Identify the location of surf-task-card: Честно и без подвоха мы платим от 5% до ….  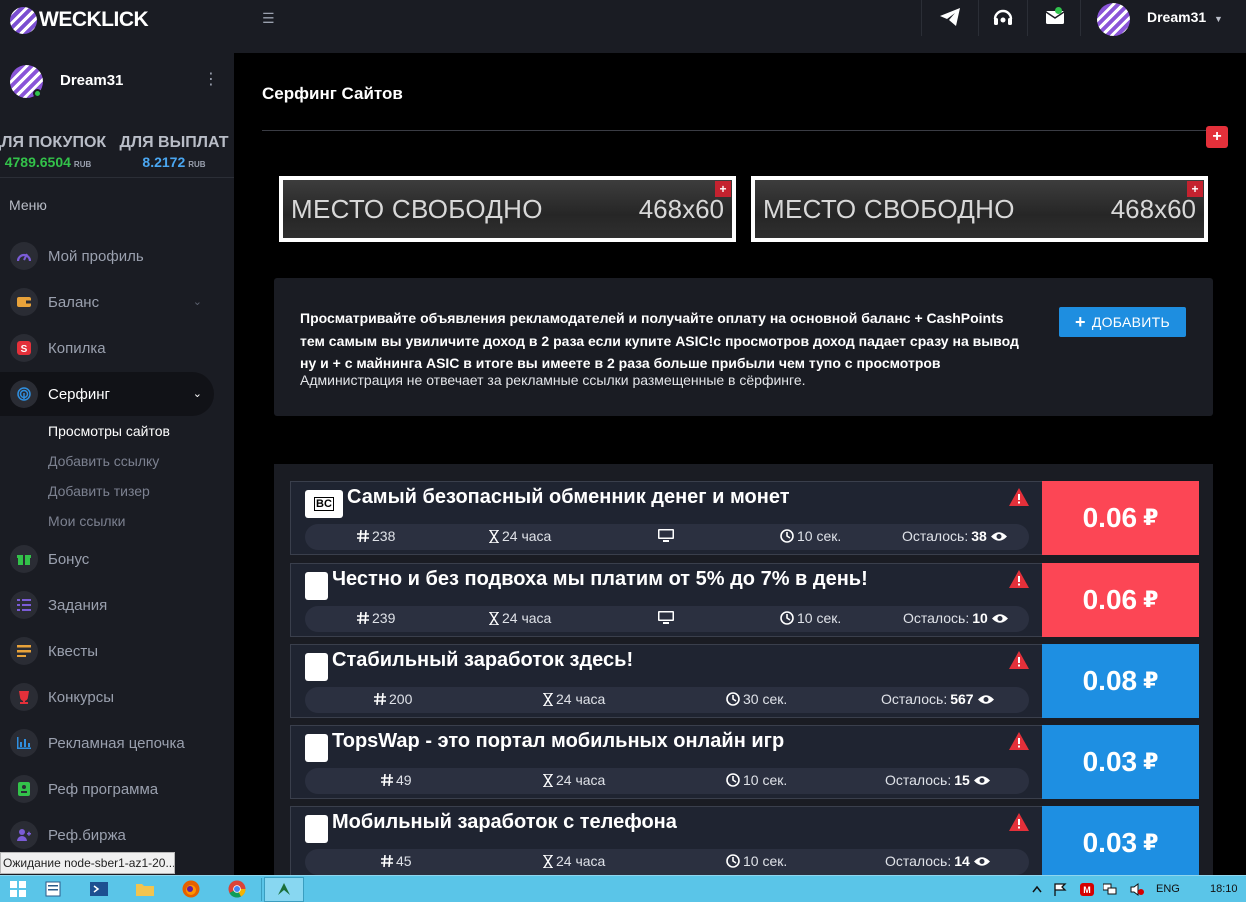
(744, 600).